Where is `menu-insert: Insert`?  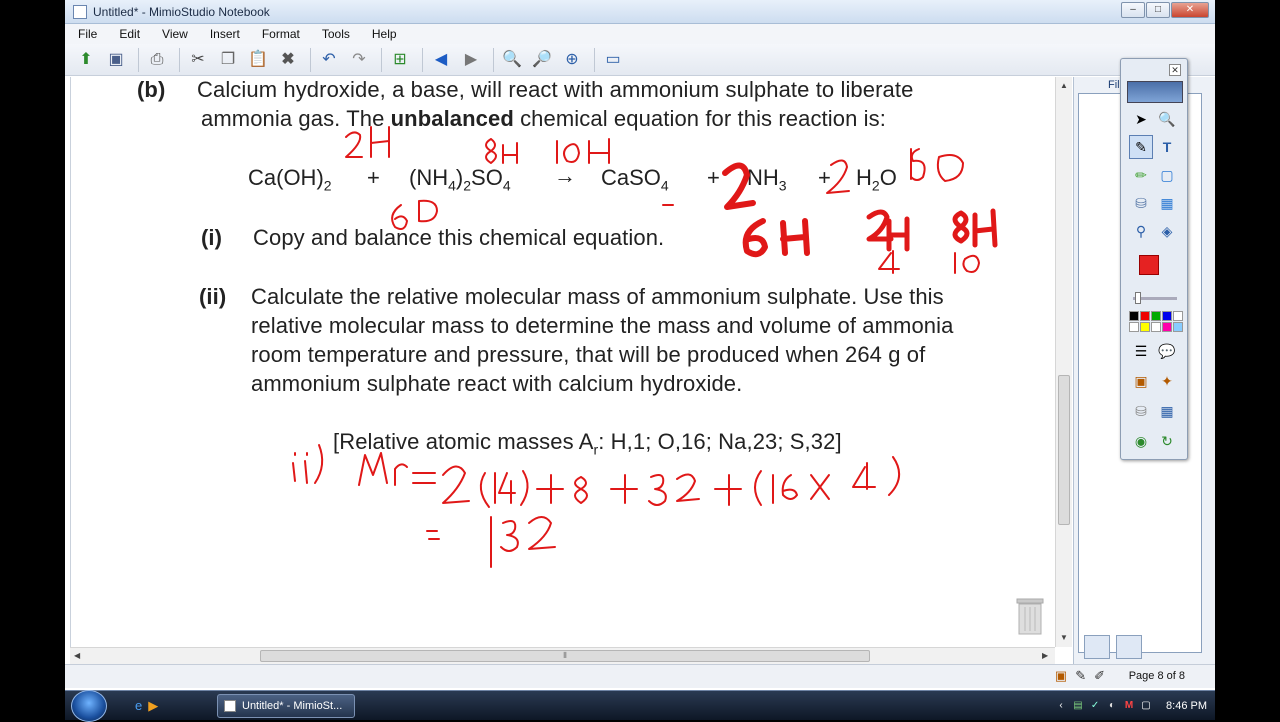 menu-insert: Insert is located at coordinates (222, 34).